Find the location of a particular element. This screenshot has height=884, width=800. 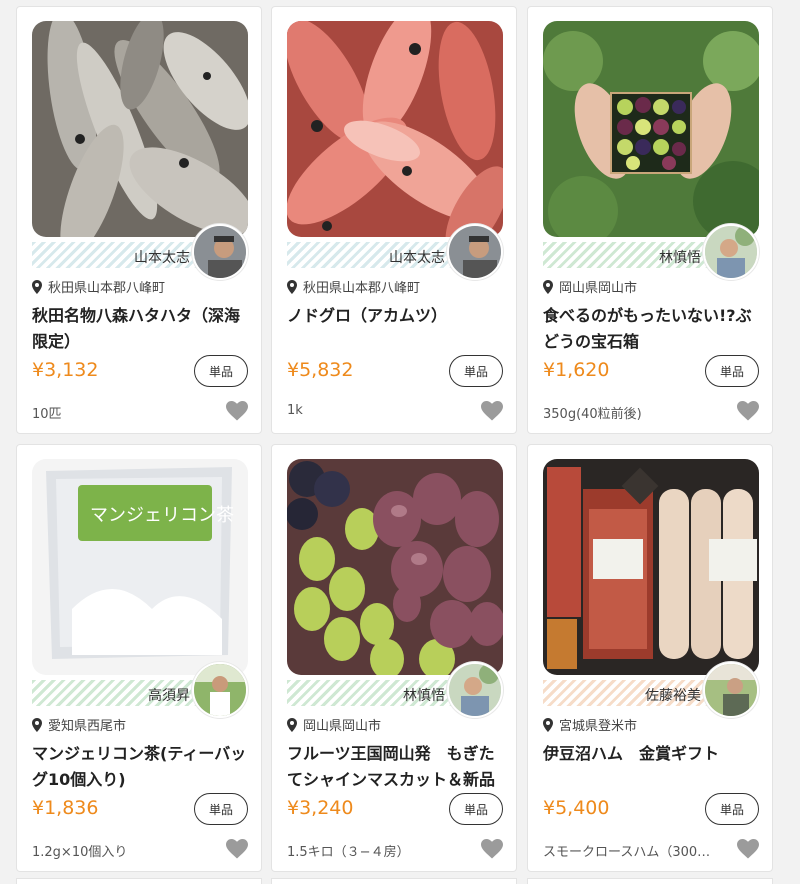

product-title: フルーツ王国岡山発 もぎたてシャインマスカット＆新品 is located at coordinates (398, 767).